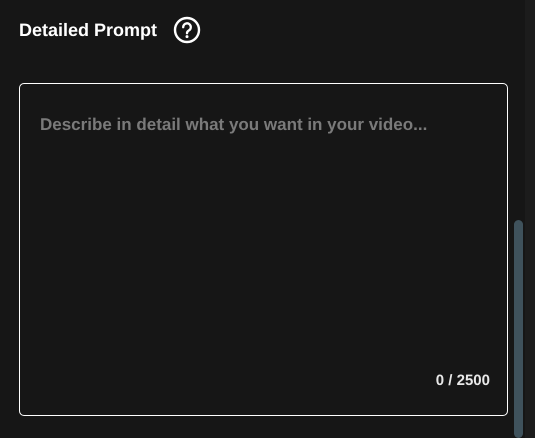 This screenshot has width=535, height=438. Describe the element at coordinates (187, 30) in the screenshot. I see `help-icon` at that location.